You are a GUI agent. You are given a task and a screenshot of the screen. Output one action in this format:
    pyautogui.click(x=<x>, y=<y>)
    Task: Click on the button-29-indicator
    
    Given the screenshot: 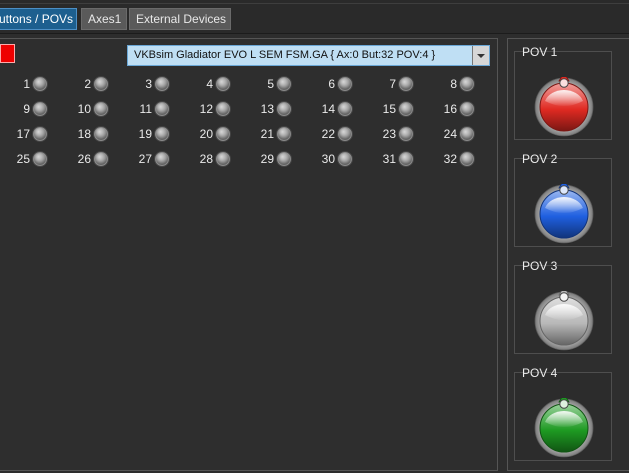 What is the action you would take?
    pyautogui.click(x=284, y=159)
    